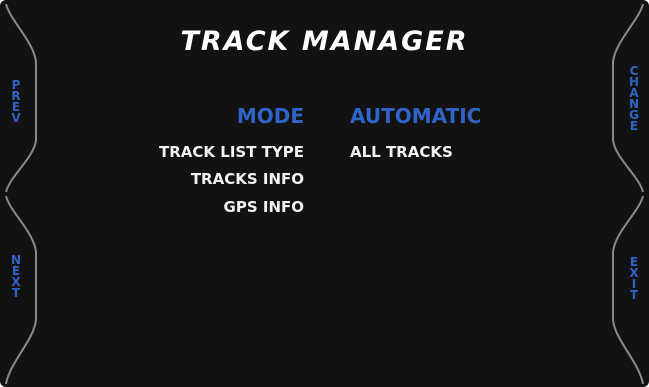  What do you see at coordinates (263, 207) in the screenshot?
I see `gps-info-label: GPS INFO` at bounding box center [263, 207].